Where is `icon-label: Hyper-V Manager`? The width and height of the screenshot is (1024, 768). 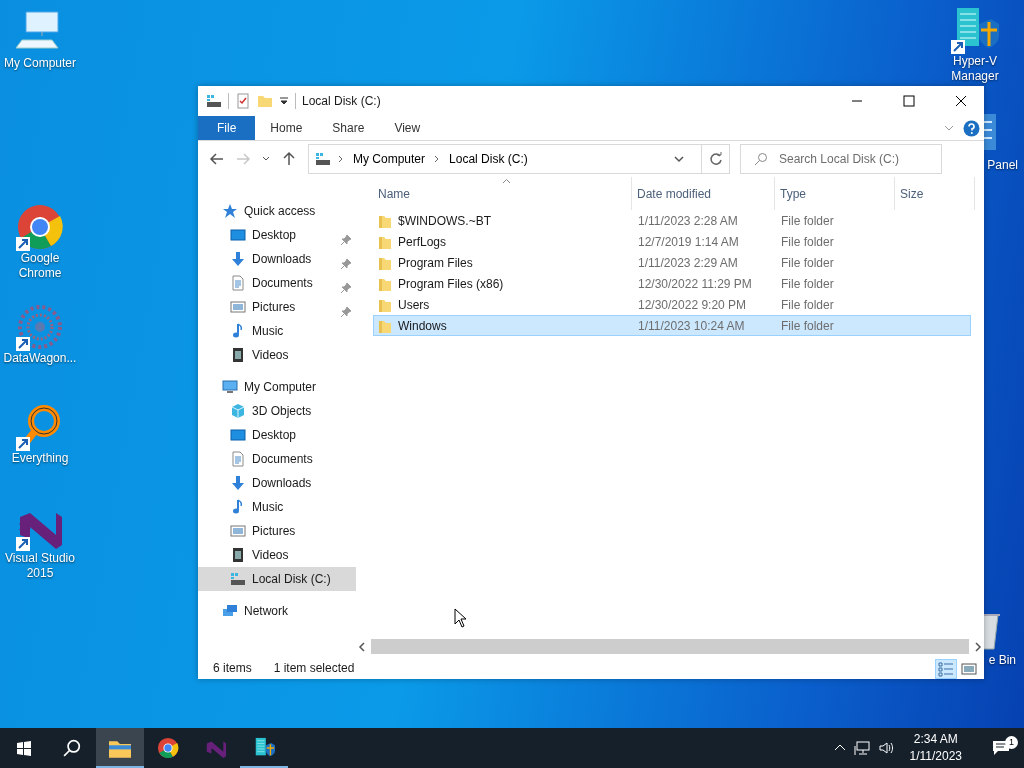 icon-label: Hyper-V Manager is located at coordinates (975, 69).